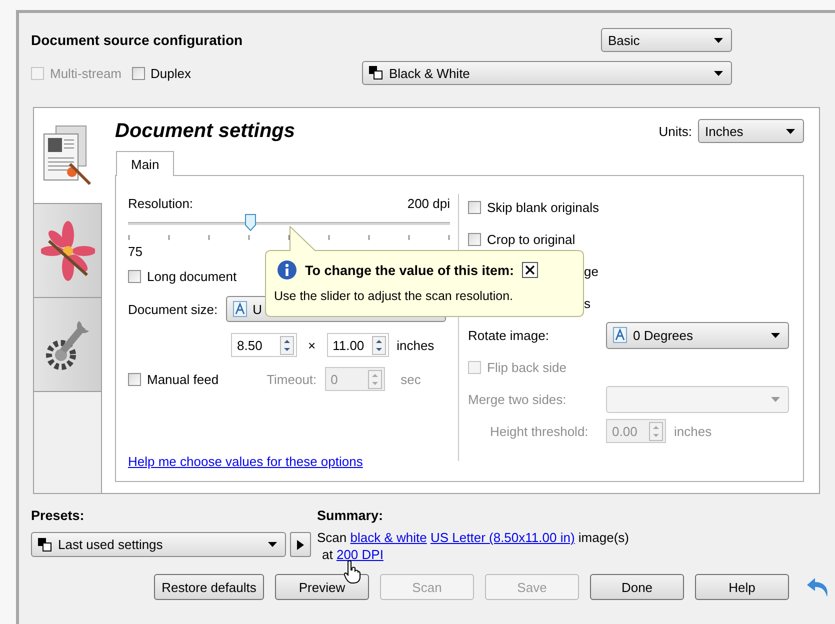 The height and width of the screenshot is (624, 835). Describe the element at coordinates (192, 276) in the screenshot. I see `checkbox-label: Long document` at that location.